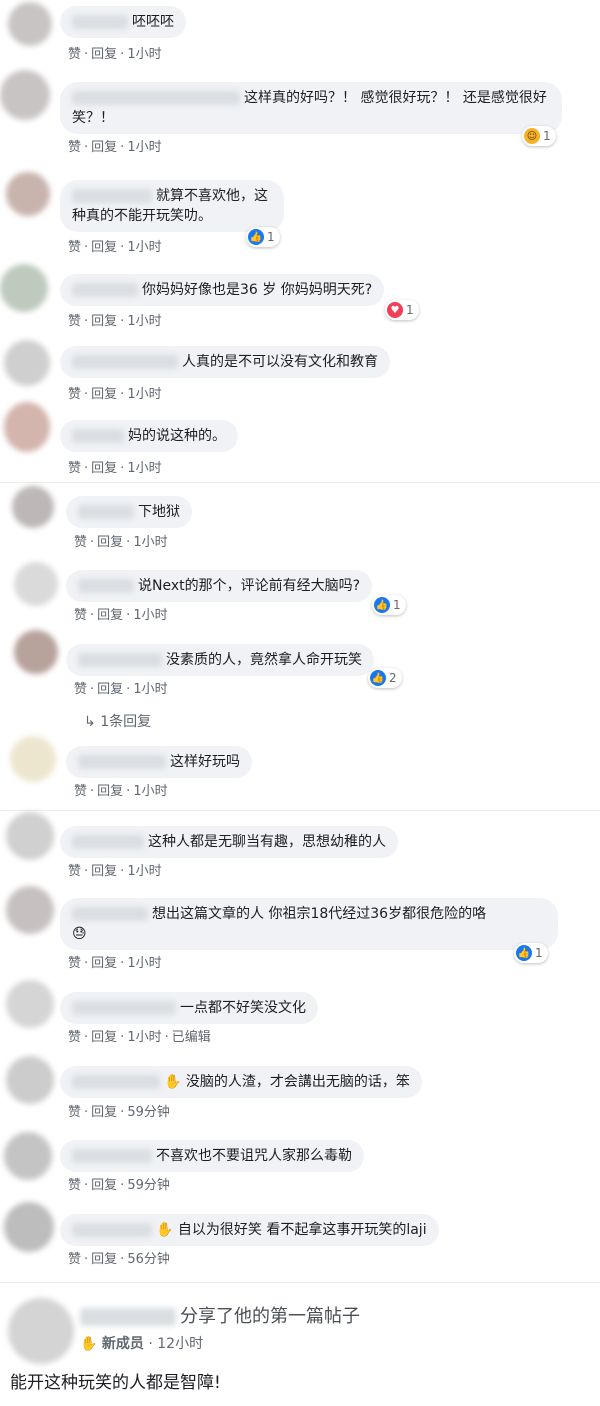 This screenshot has height=1406, width=600. What do you see at coordinates (128, 1317) in the screenshot?
I see `post-author-name` at bounding box center [128, 1317].